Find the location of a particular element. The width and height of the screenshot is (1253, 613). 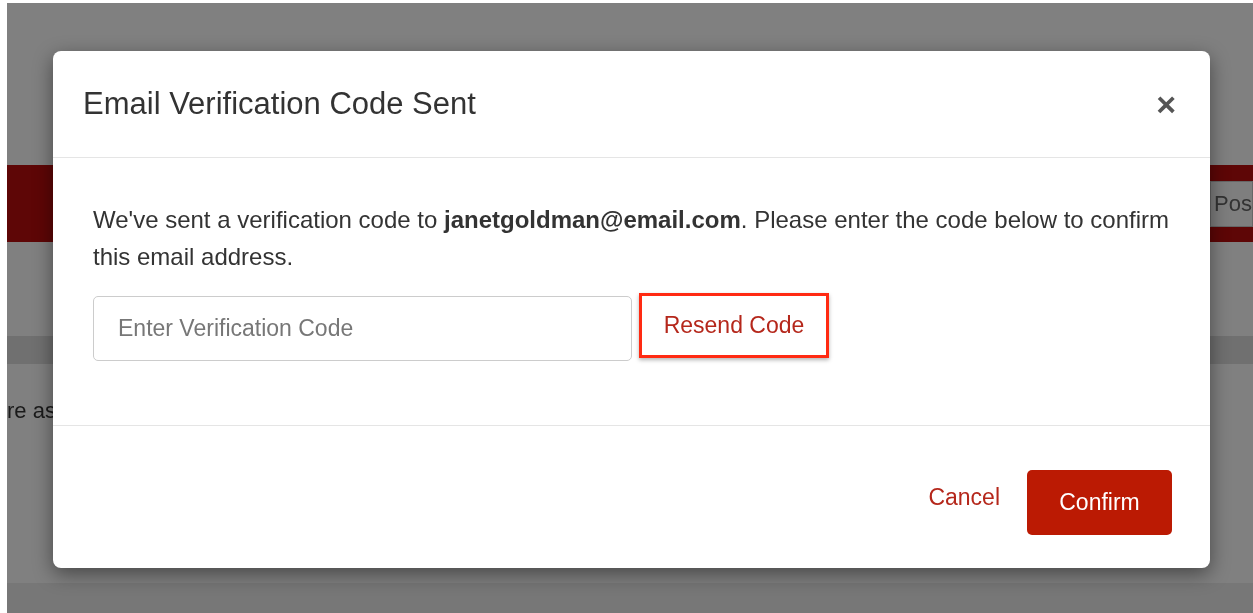

cancel-button: Cancel is located at coordinates (964, 497).